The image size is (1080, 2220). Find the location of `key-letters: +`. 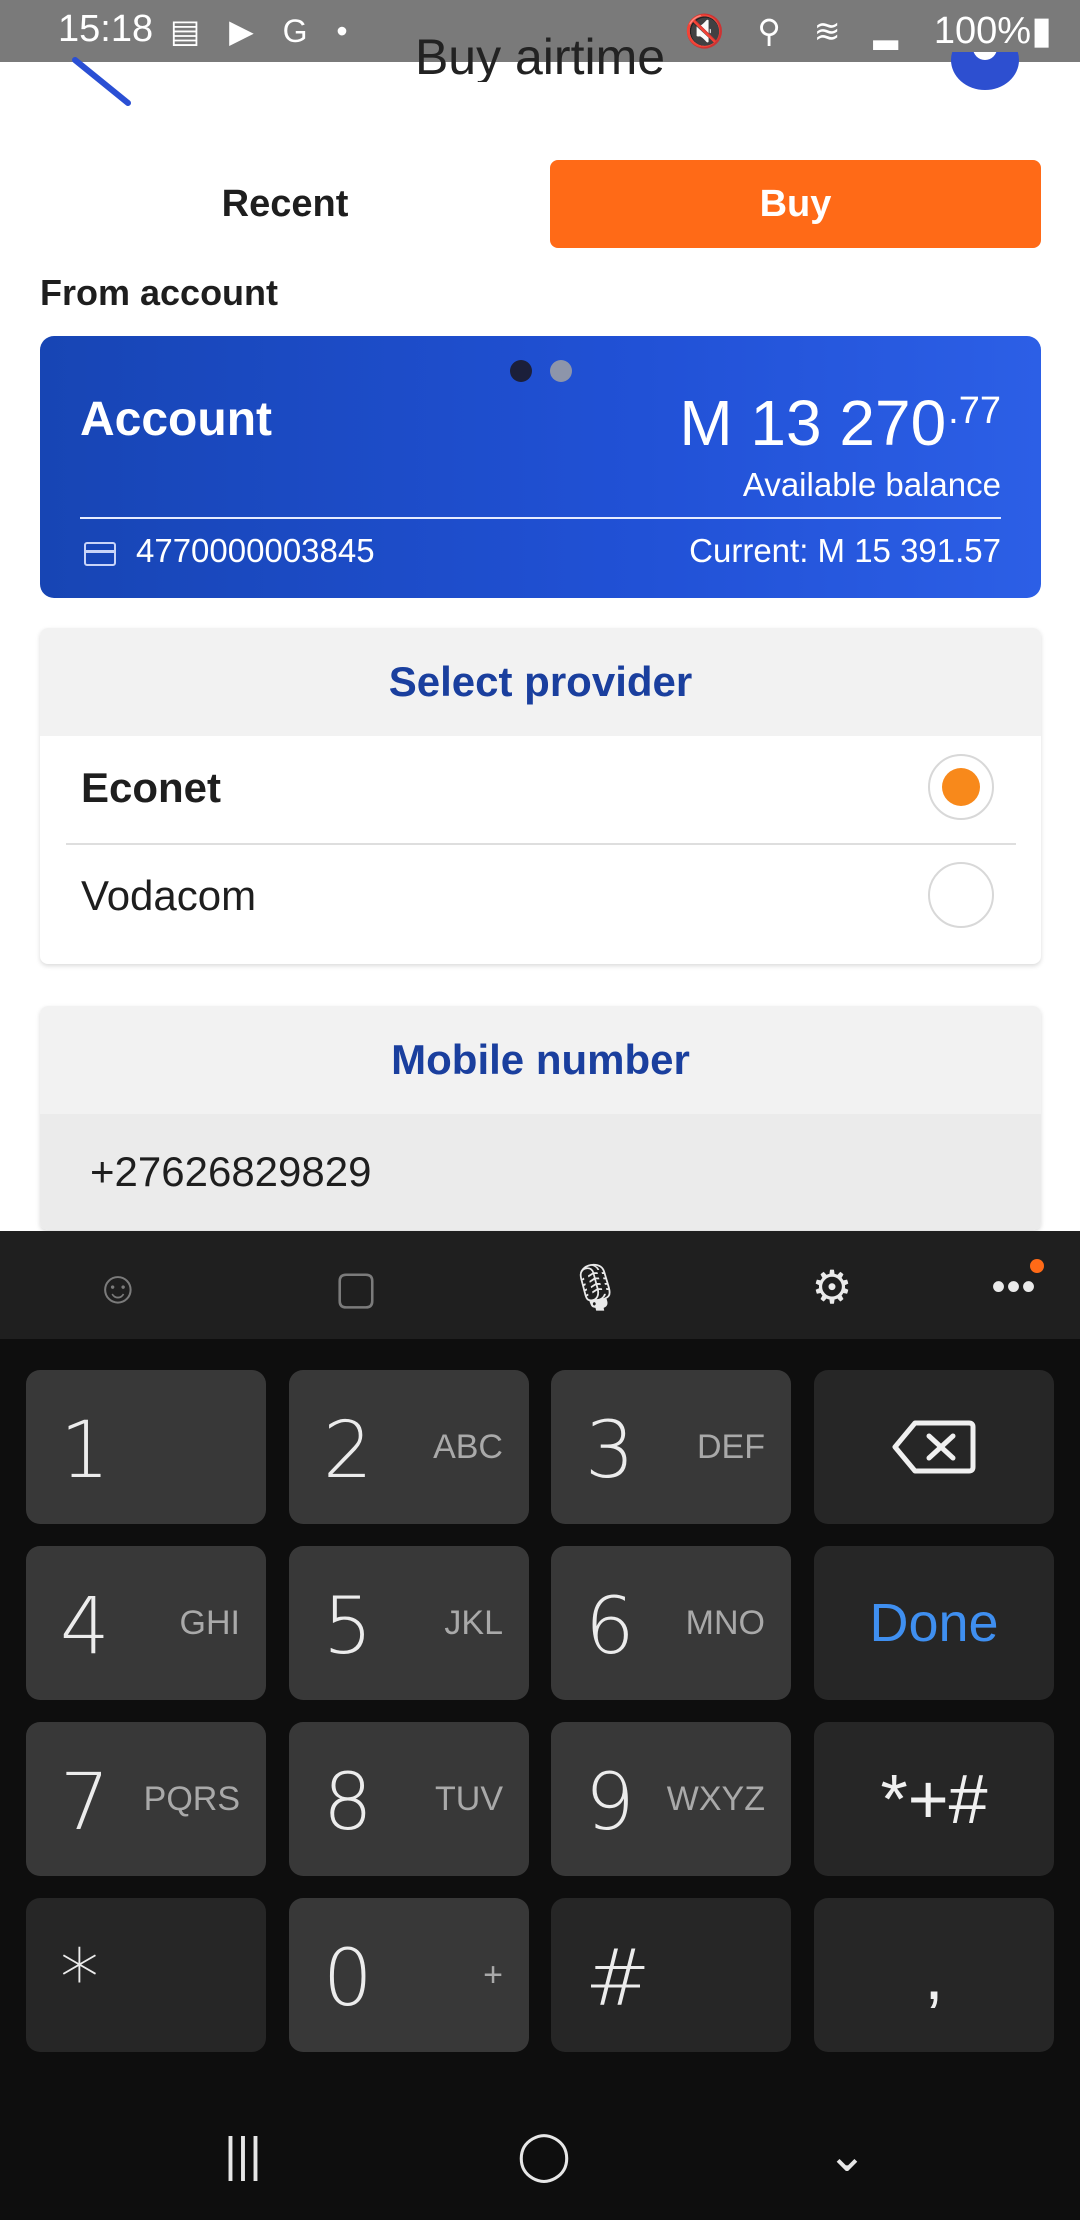

key-letters: + is located at coordinates (493, 1975).